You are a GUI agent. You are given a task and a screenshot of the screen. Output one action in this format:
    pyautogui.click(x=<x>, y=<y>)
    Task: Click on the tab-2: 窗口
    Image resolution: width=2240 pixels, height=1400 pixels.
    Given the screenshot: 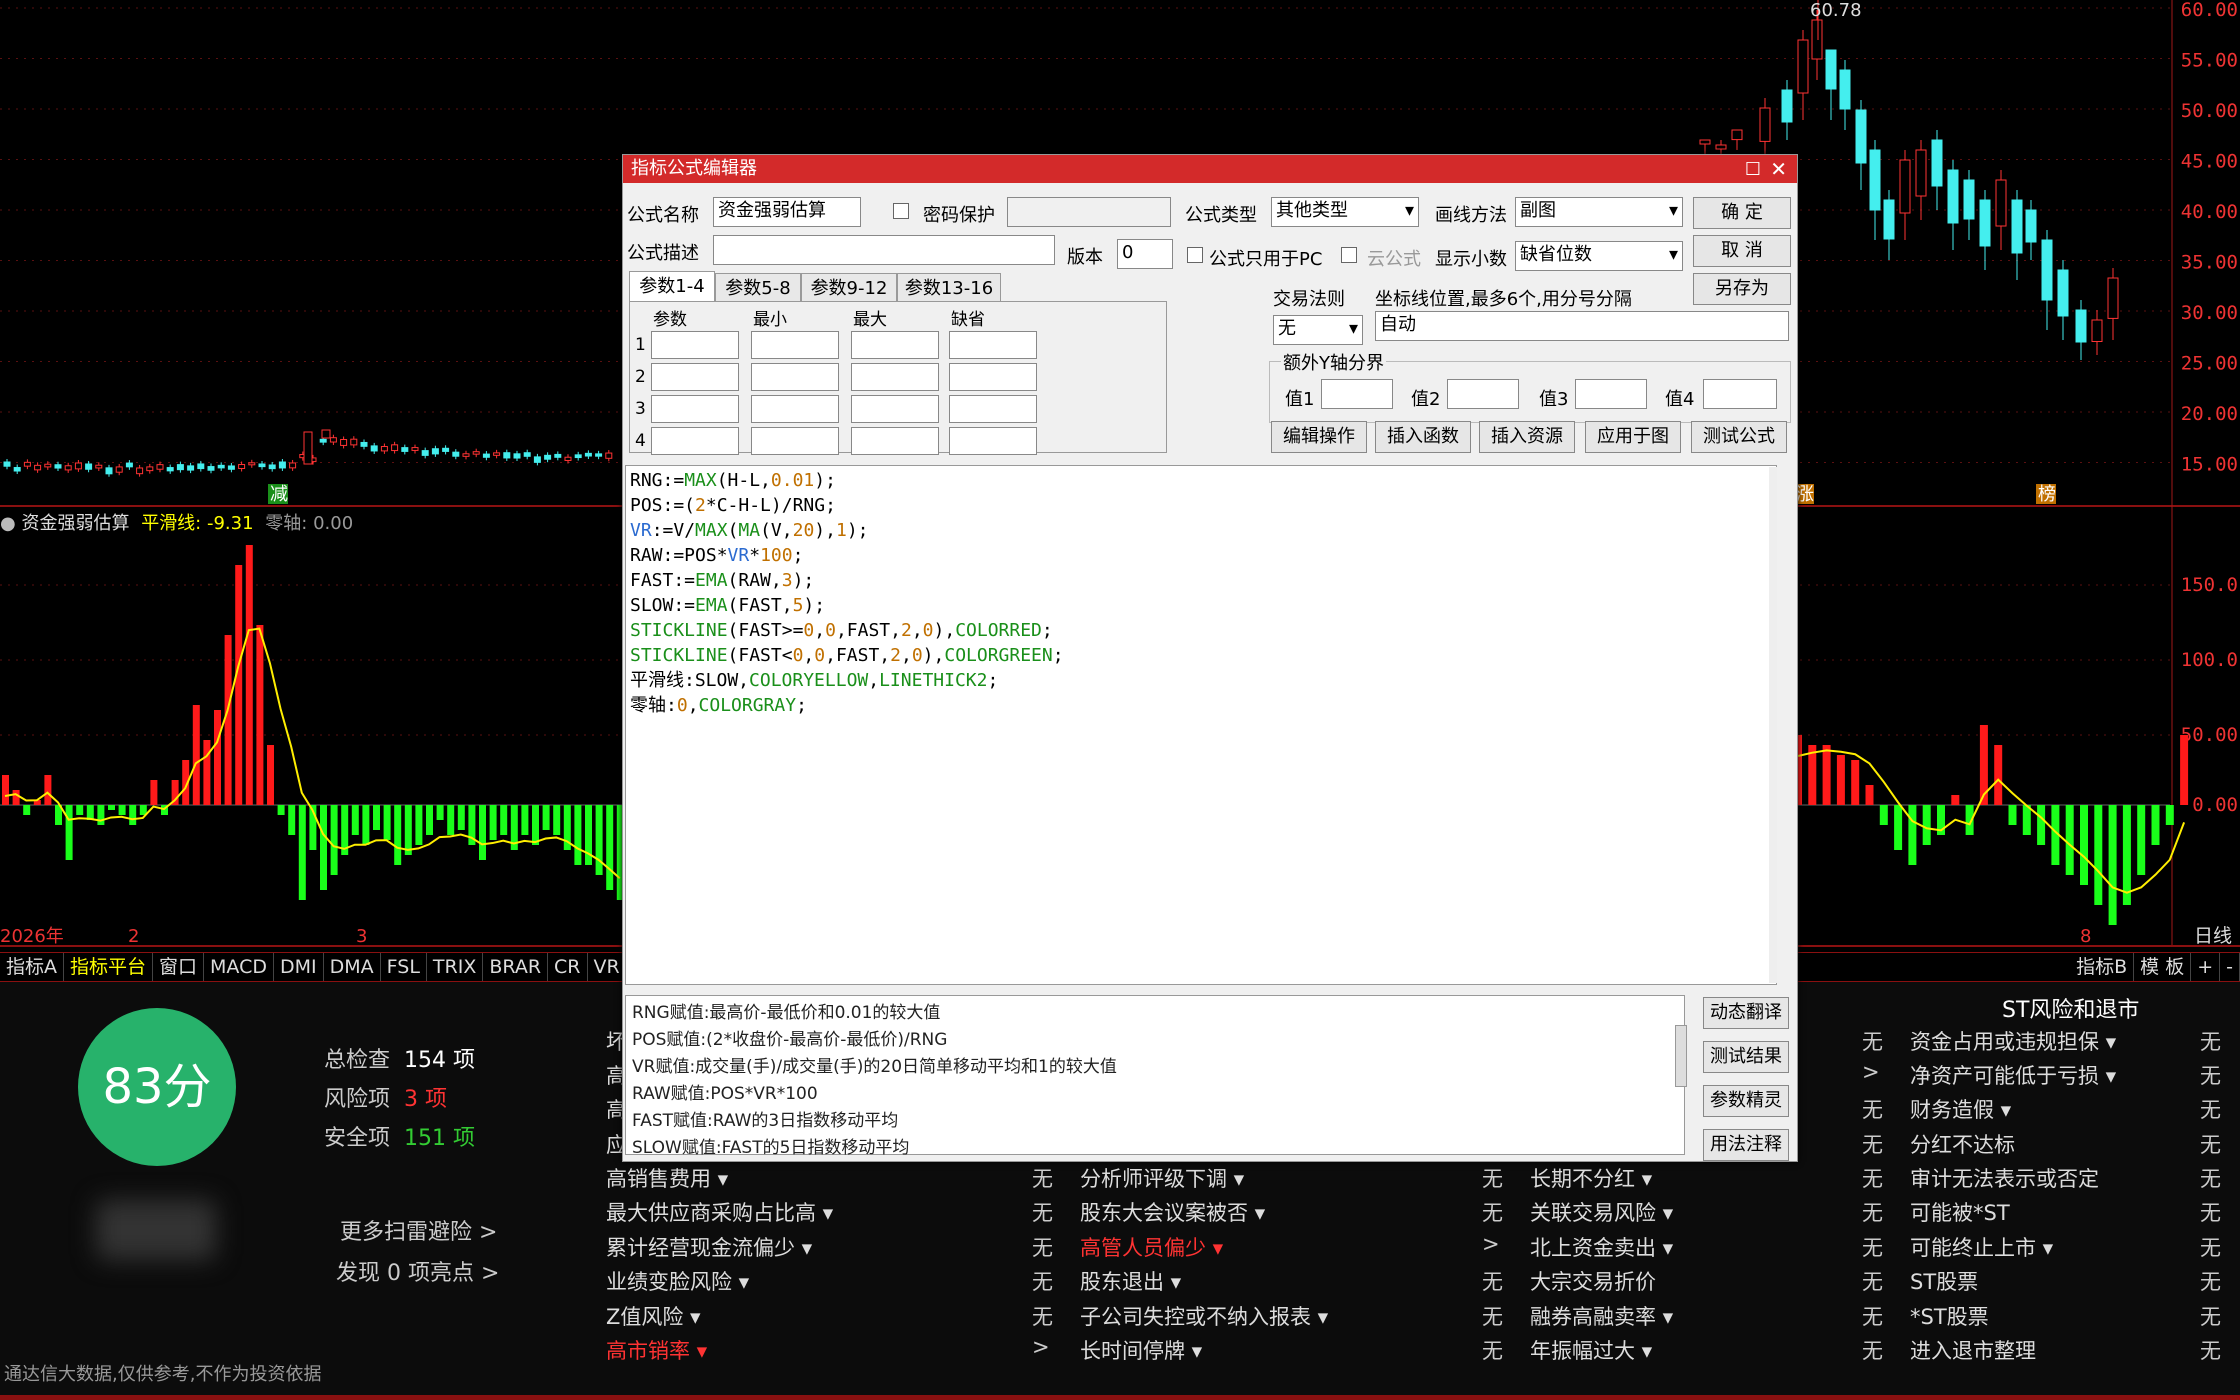 What is the action you would take?
    pyautogui.click(x=179, y=967)
    